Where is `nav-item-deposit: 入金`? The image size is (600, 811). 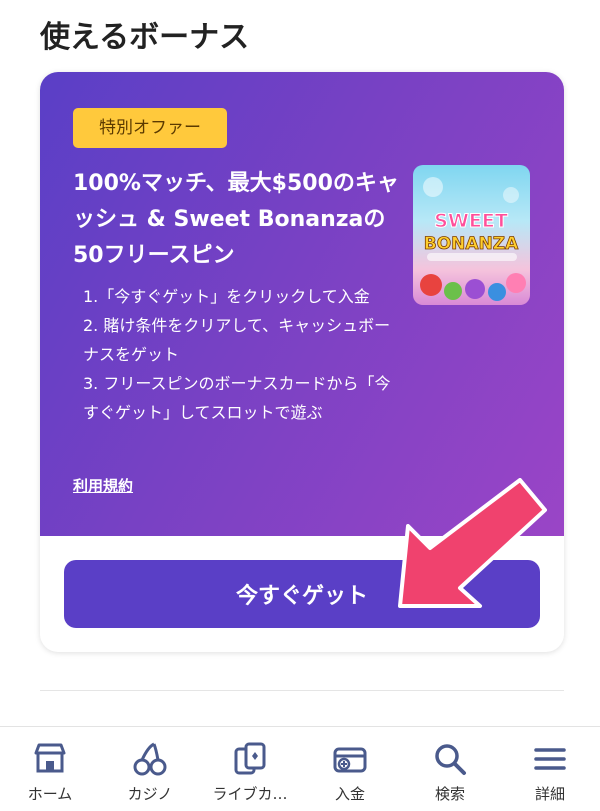 nav-item-deposit: 入金 is located at coordinates (350, 769).